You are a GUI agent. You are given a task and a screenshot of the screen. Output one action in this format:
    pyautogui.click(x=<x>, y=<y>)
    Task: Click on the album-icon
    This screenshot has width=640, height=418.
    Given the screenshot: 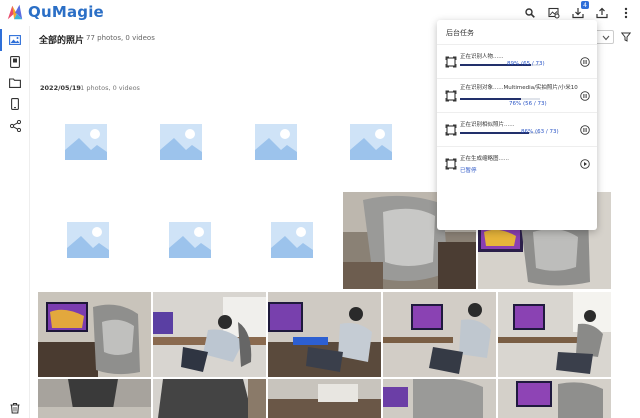 What is the action you would take?
    pyautogui.click(x=15, y=62)
    